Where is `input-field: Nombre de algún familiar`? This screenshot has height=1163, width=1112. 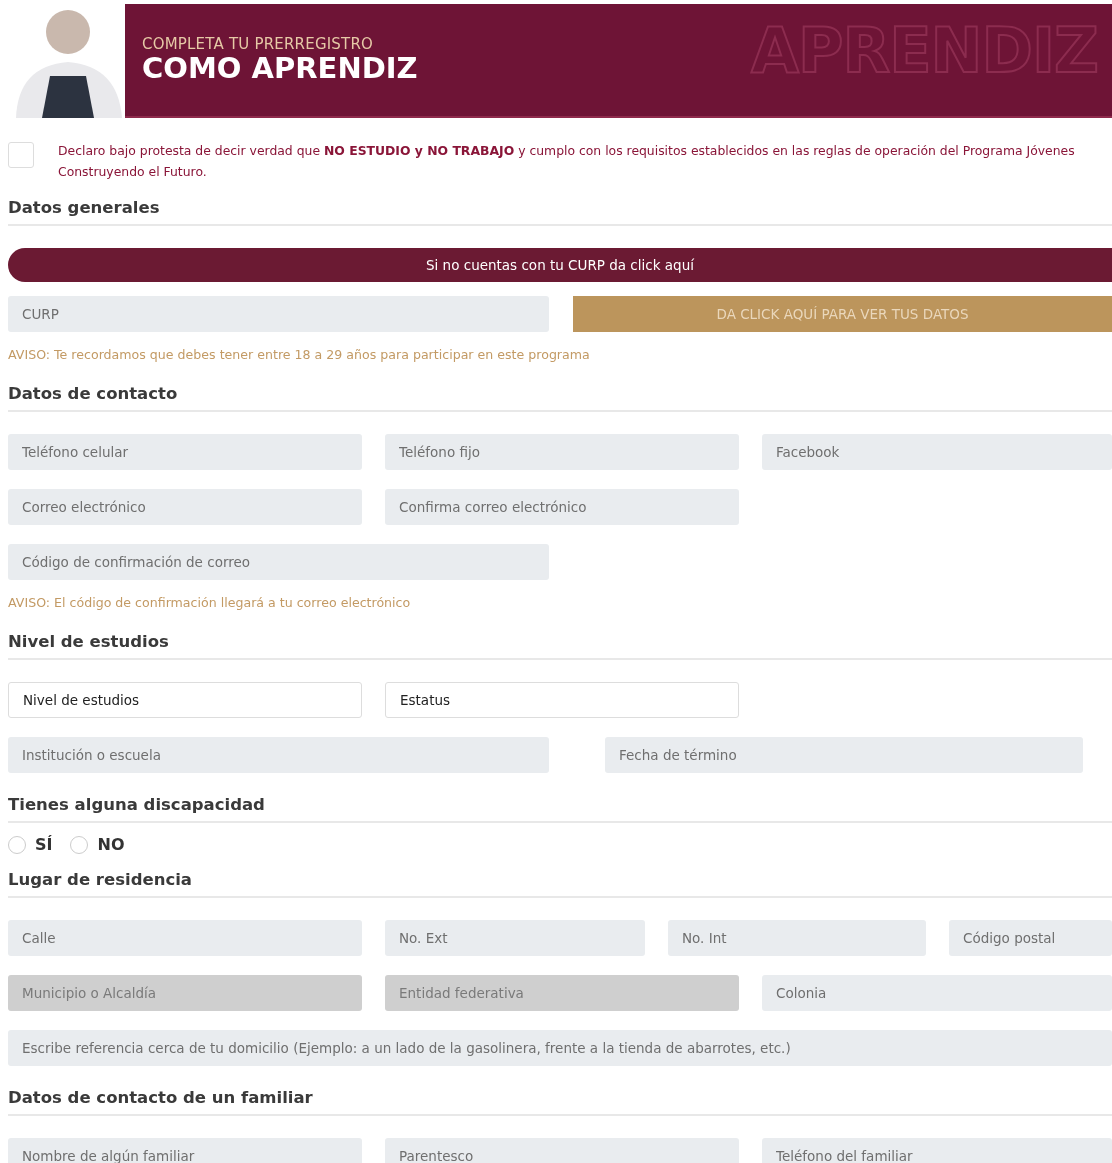
input-field: Nombre de algún familiar is located at coordinates (185, 1150).